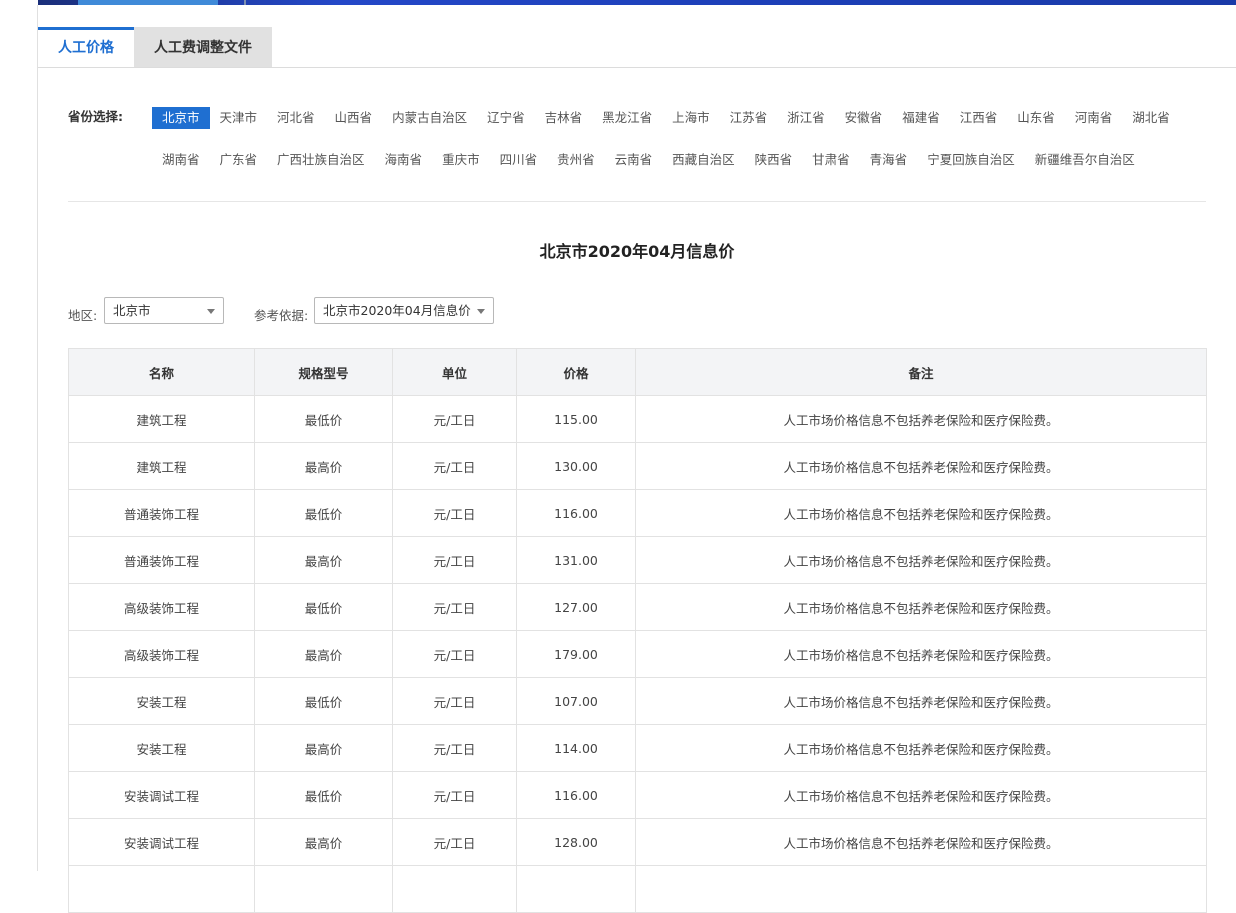 The height and width of the screenshot is (913, 1236). I want to click on banner-separator, so click(245, 2).